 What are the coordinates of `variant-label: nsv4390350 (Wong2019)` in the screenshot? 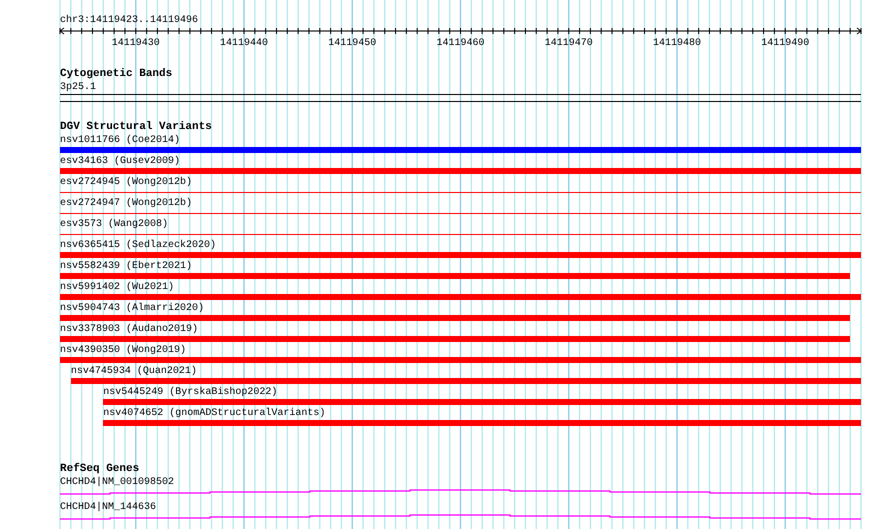 It's located at (123, 350).